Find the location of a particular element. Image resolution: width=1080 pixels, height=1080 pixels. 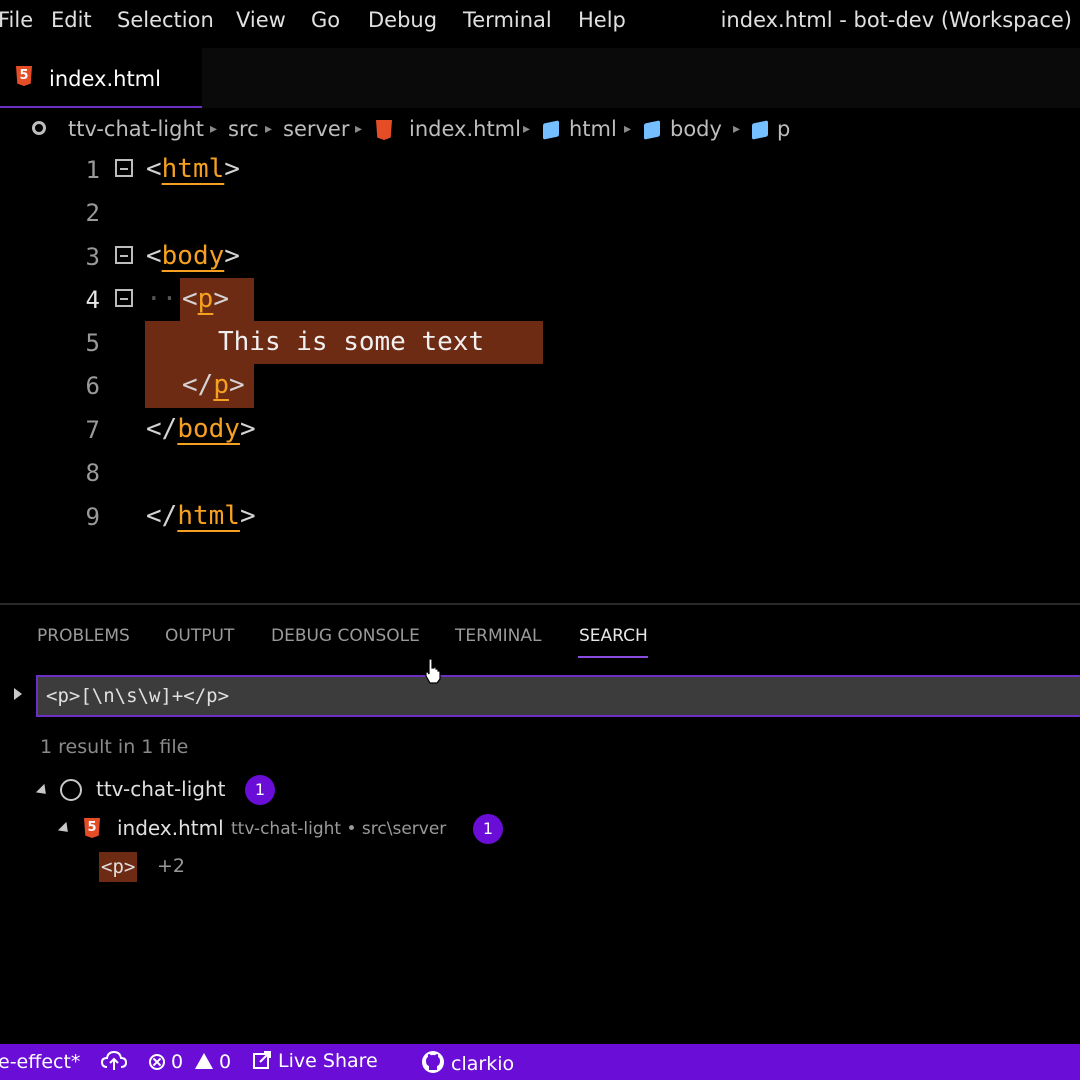

tab-search: SEARCH is located at coordinates (613, 636).